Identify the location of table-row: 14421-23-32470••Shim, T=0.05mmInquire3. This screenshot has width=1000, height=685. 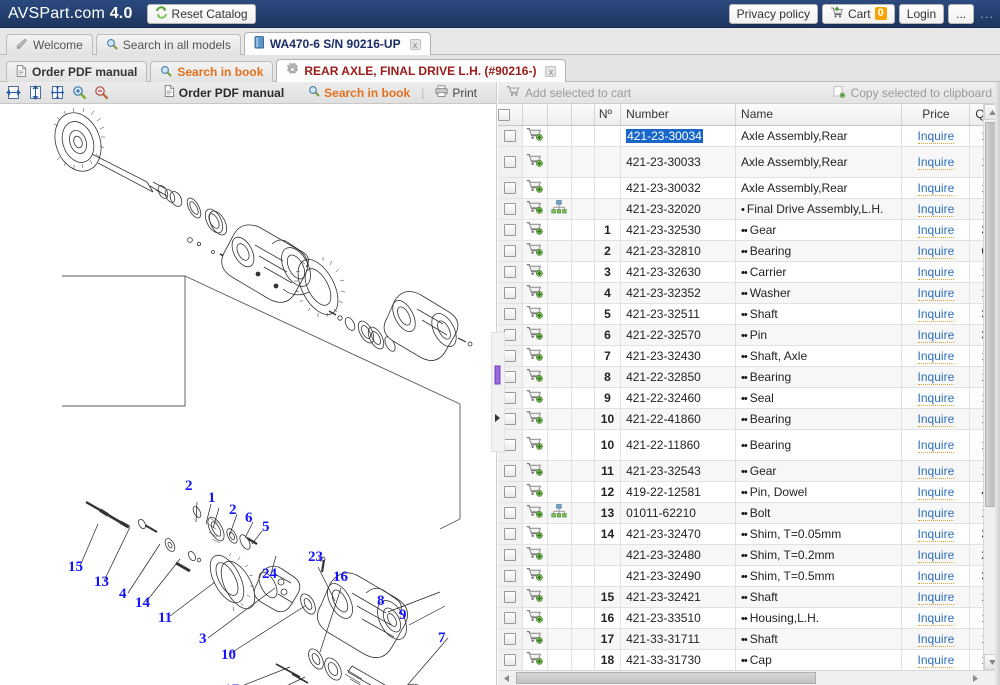
(749, 534).